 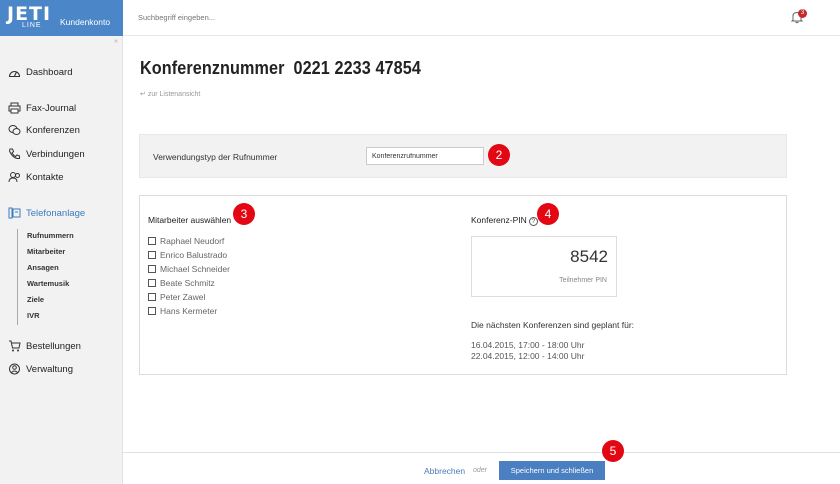 What do you see at coordinates (425, 156) in the screenshot?
I see `usage-type-input` at bounding box center [425, 156].